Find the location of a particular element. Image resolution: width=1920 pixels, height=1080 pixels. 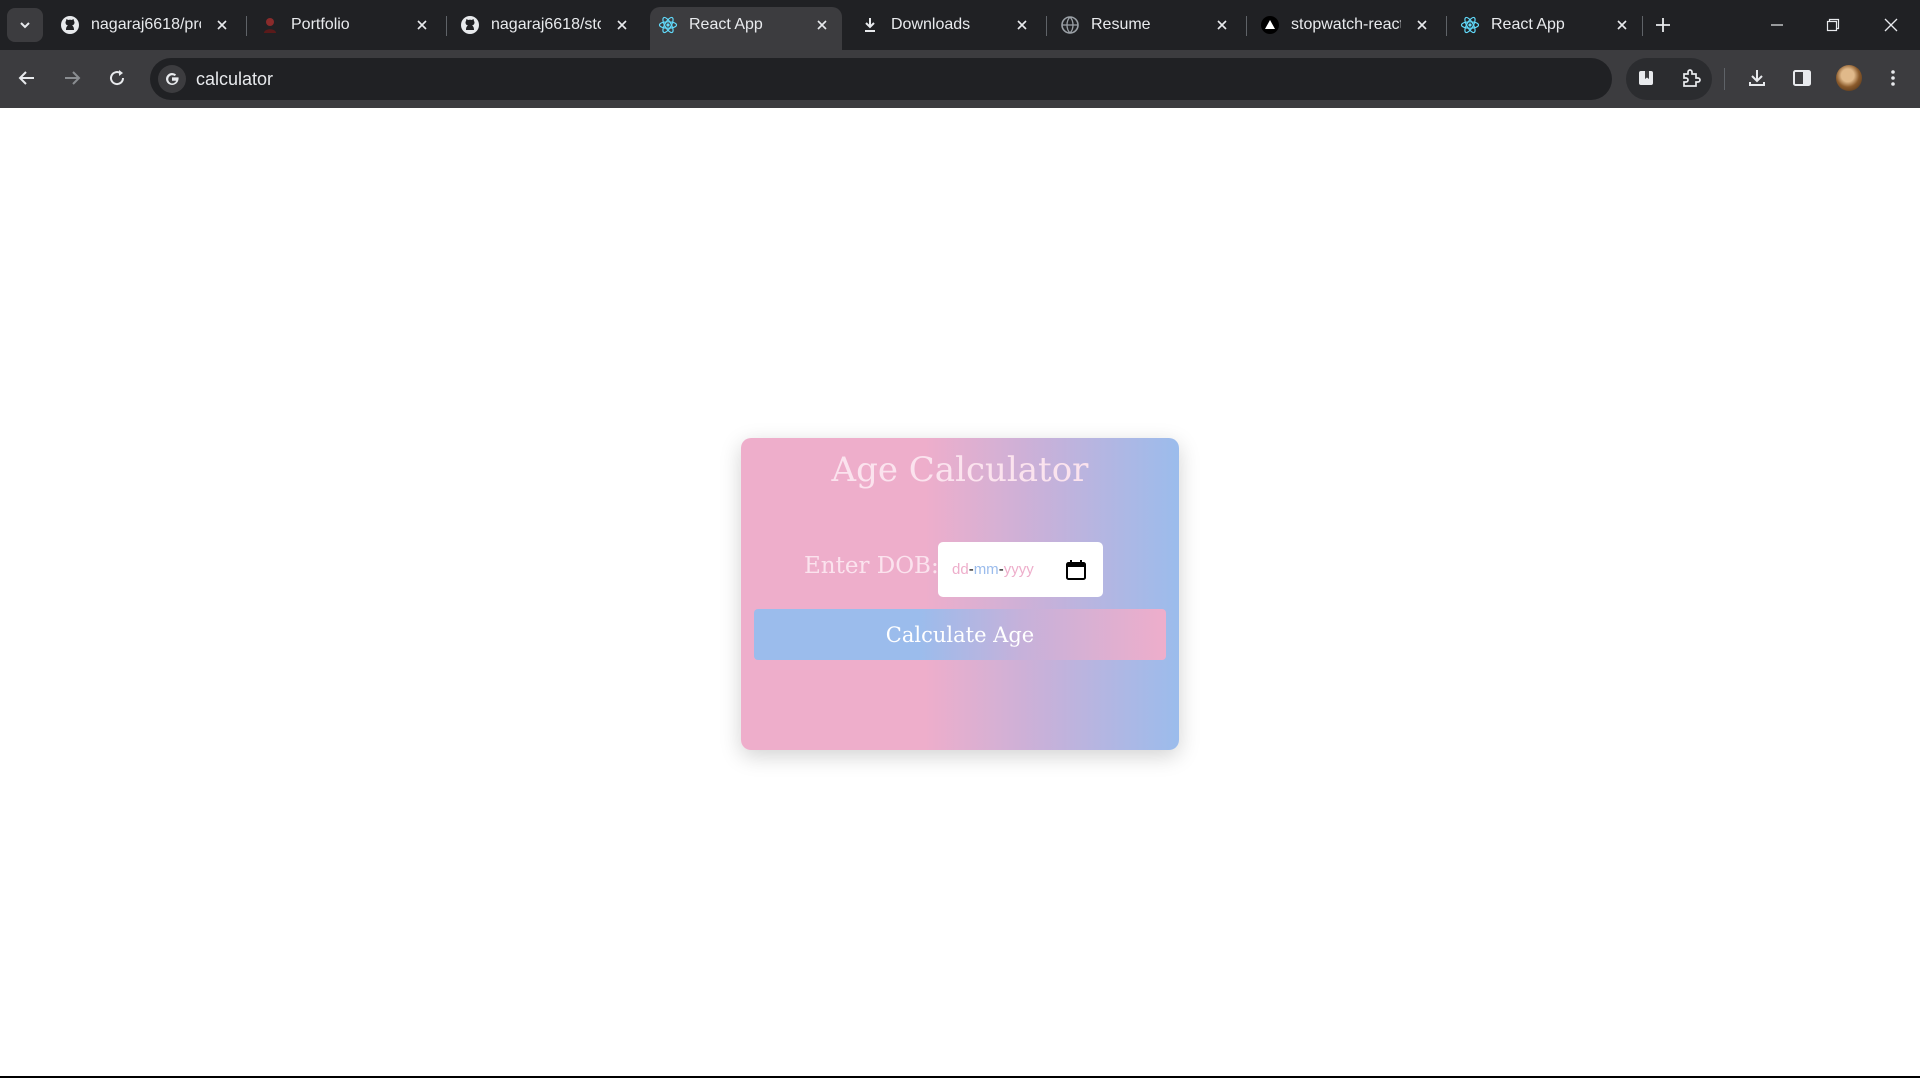

tab-downloads: Downloads is located at coordinates (946, 25).